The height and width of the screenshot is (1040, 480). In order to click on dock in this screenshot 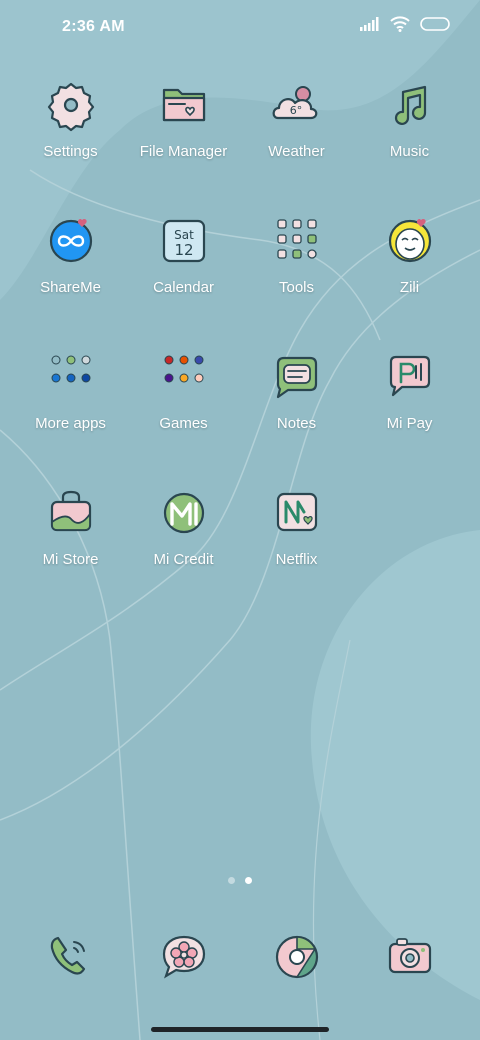, I will do `click(240, 957)`.